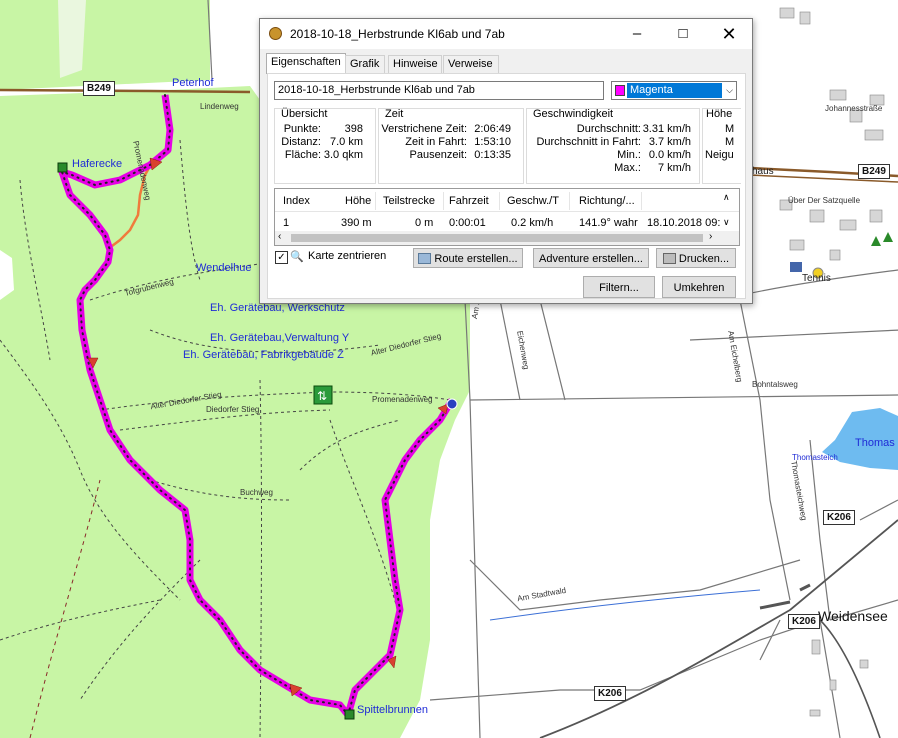  What do you see at coordinates (710, 236) in the screenshot?
I see `scroll-right-icon: ›` at bounding box center [710, 236].